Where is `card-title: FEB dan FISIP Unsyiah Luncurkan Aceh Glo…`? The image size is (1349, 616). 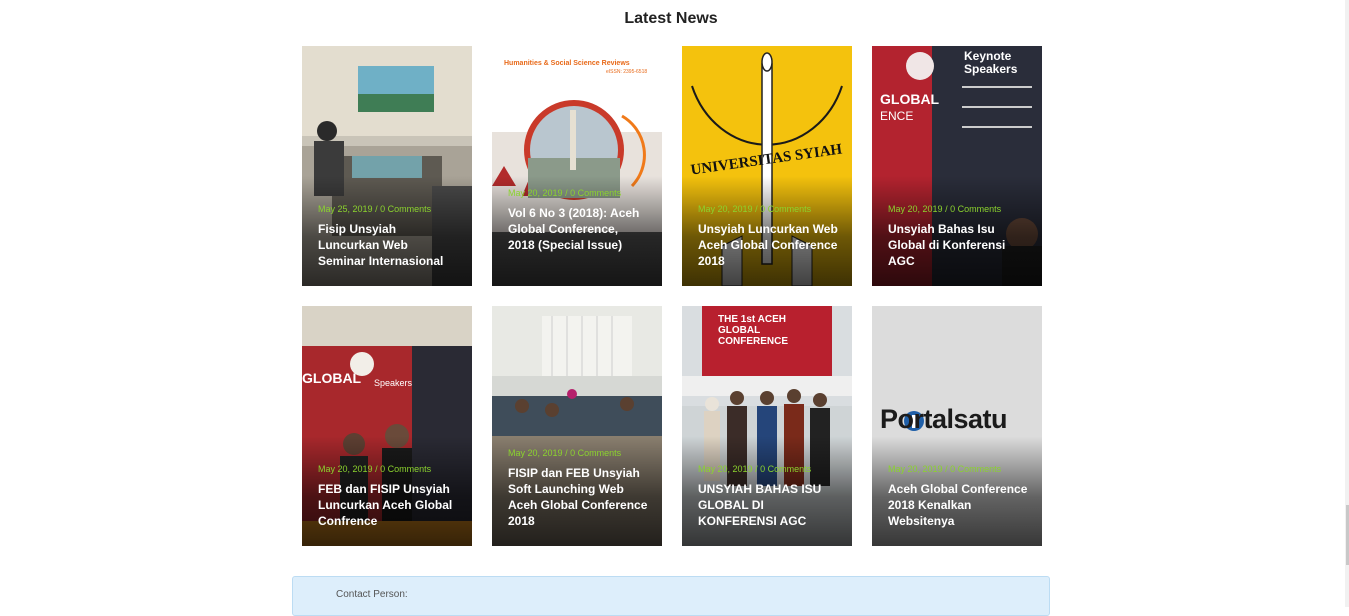 card-title: FEB dan FISIP Unsyiah Luncurkan Aceh Glo… is located at coordinates (388, 505).